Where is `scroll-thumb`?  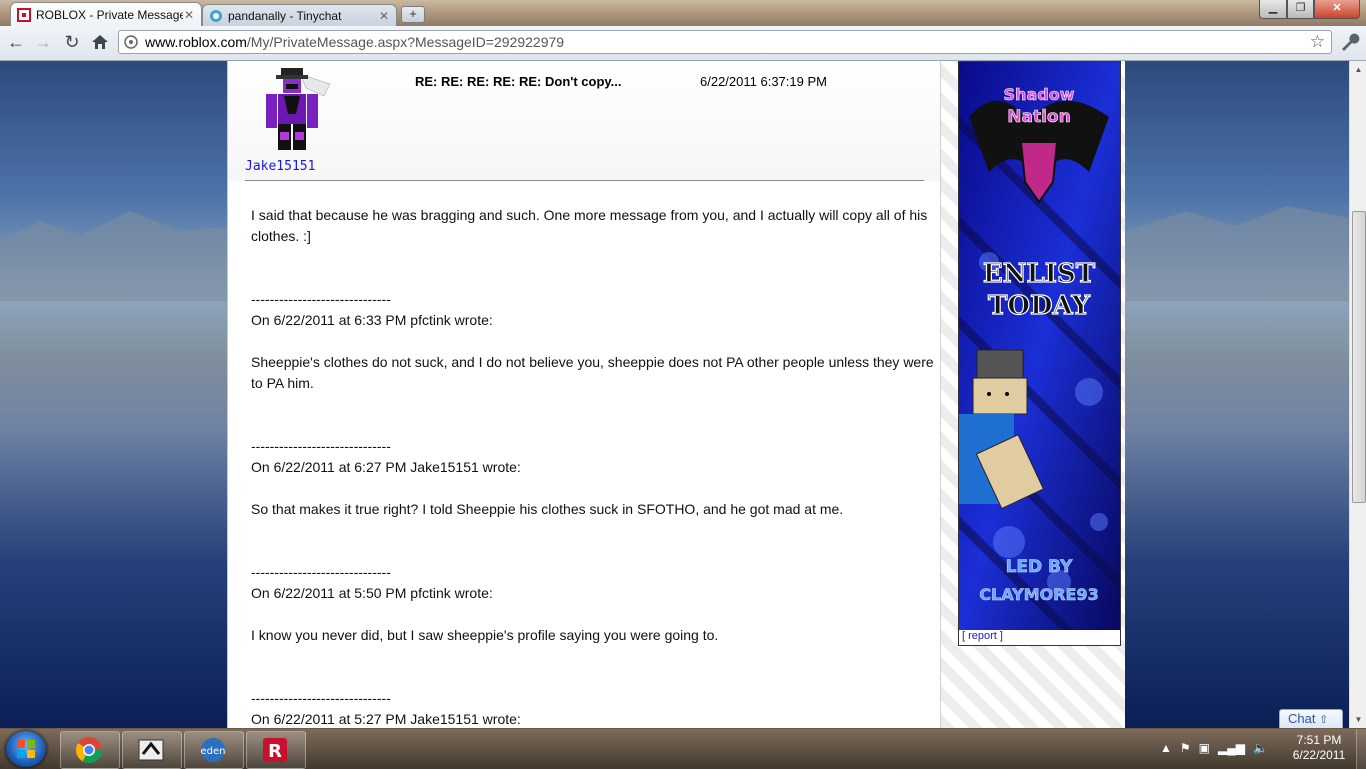 scroll-thumb is located at coordinates (1359, 357).